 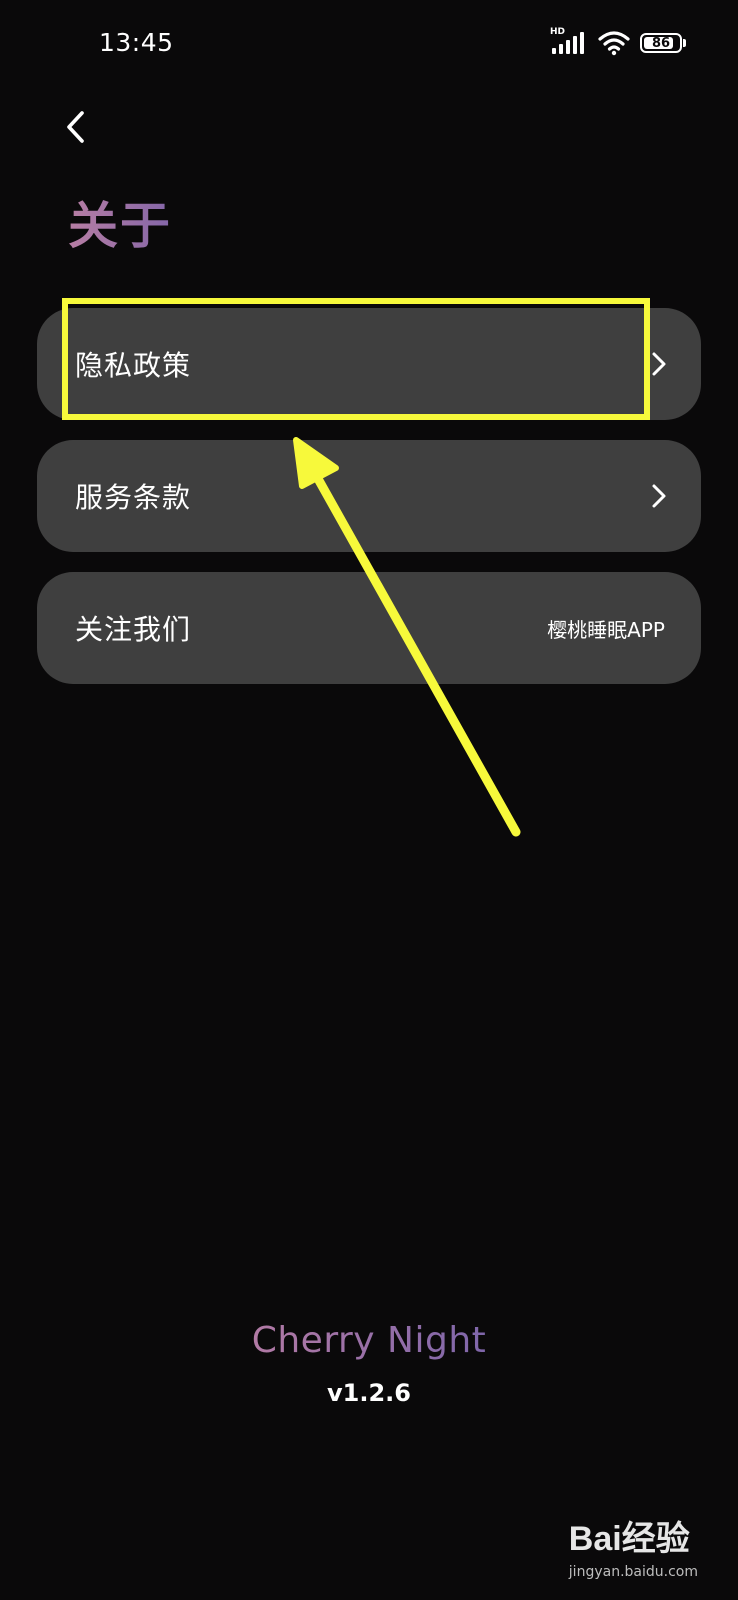 What do you see at coordinates (133, 497) in the screenshot?
I see `menu-item-label: 服务条款` at bounding box center [133, 497].